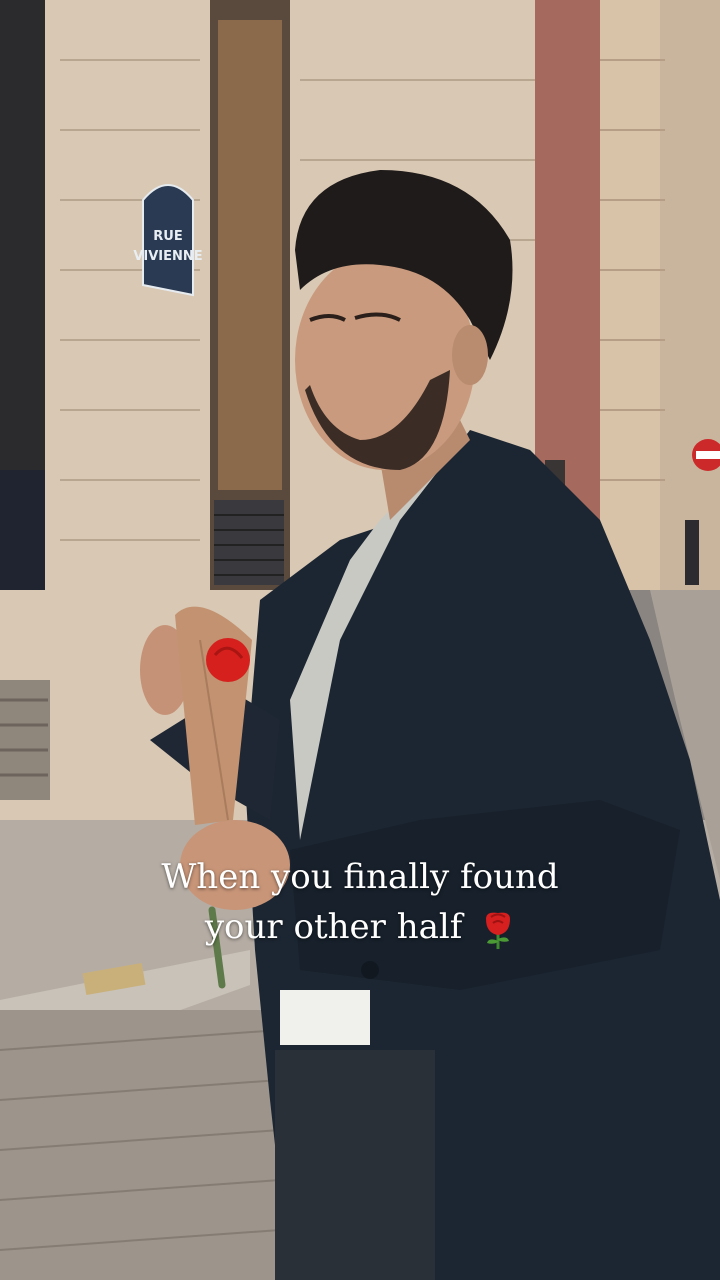 Image resolution: width=720 pixels, height=1280 pixels. I want to click on rose-icon, so click(498, 930).